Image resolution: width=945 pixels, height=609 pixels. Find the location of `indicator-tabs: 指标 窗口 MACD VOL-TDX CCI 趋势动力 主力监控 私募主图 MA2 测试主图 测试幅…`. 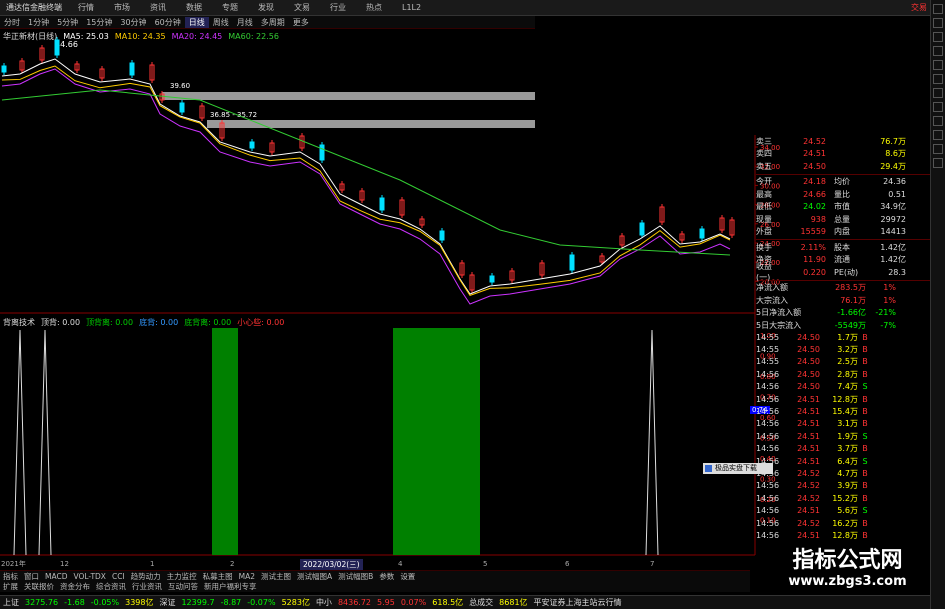

indicator-tabs: 指标 窗口 MACD VOL-TDX CCI 趋势动力 主力监控 私募主图 MA2 测试主图 测试幅… is located at coordinates (375, 575).